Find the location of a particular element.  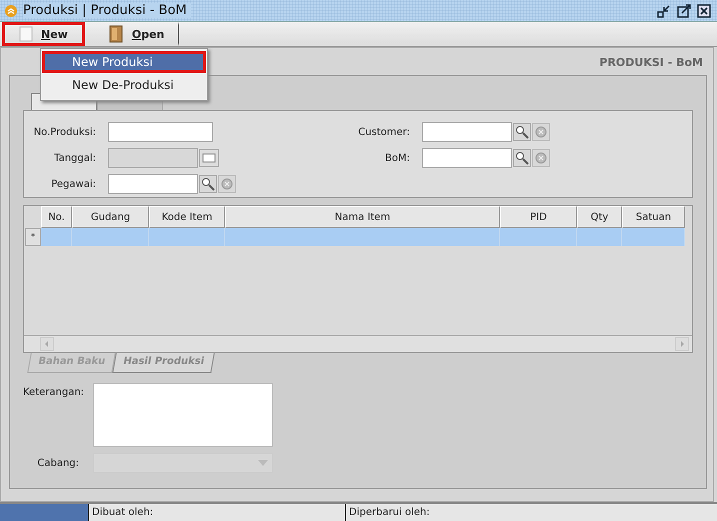

window-title: Produksi | Produksi - BoM is located at coordinates (107, 10).